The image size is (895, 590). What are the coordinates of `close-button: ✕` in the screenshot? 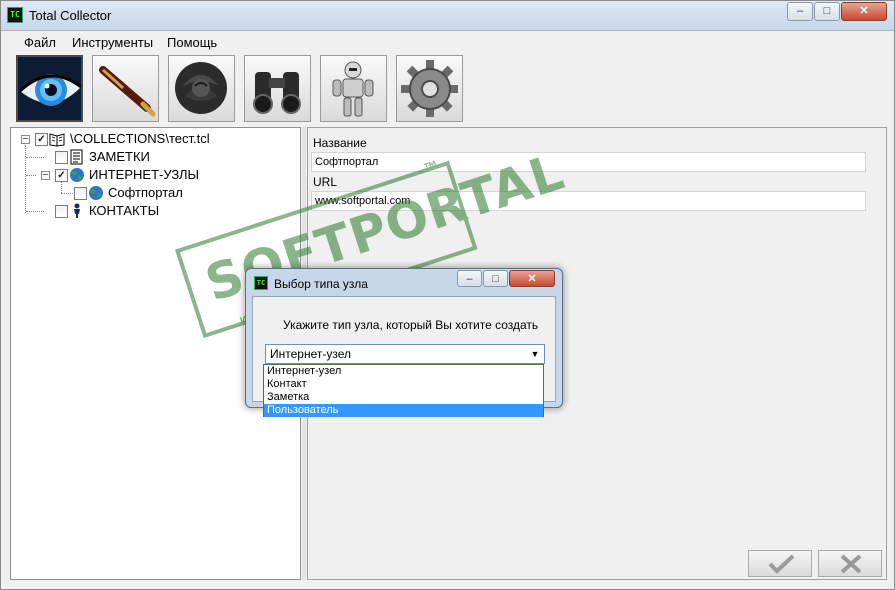 It's located at (864, 11).